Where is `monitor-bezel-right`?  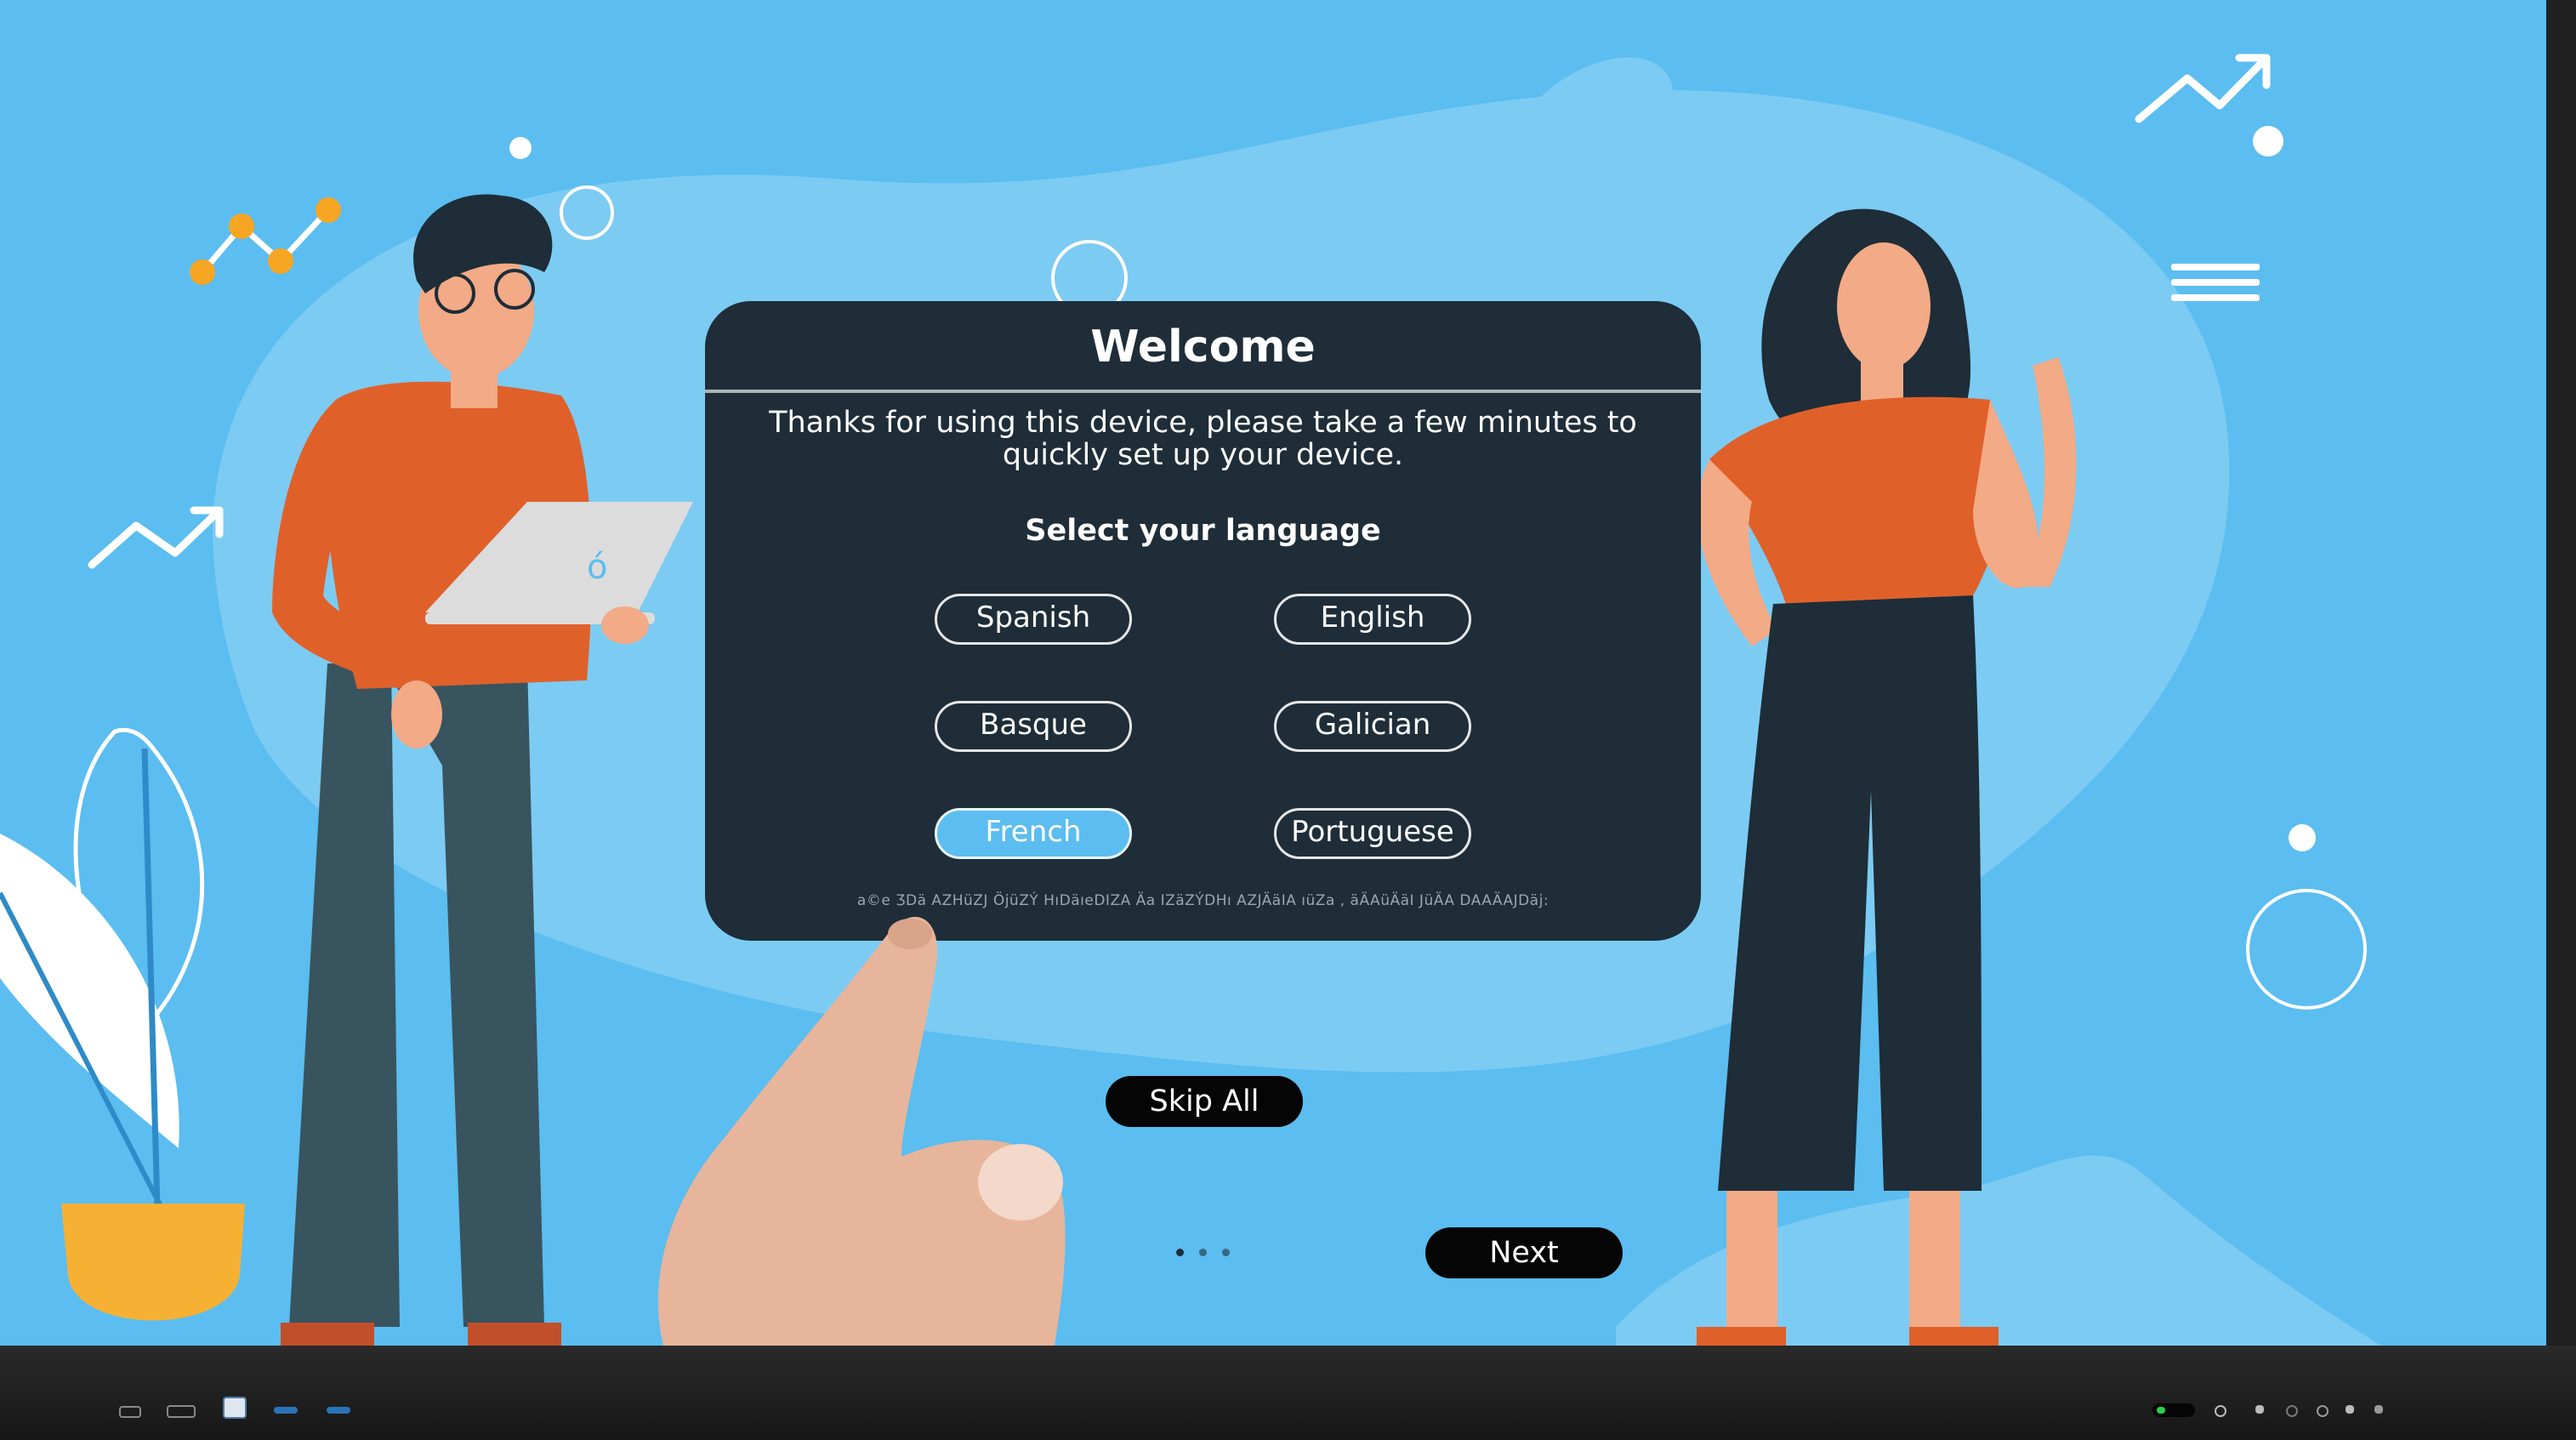
monitor-bezel-right is located at coordinates (2561, 720).